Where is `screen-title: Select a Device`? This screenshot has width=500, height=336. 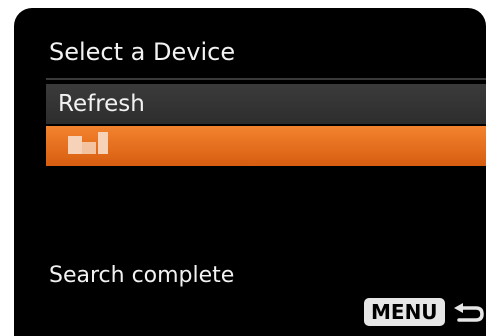
screen-title: Select a Device is located at coordinates (142, 52).